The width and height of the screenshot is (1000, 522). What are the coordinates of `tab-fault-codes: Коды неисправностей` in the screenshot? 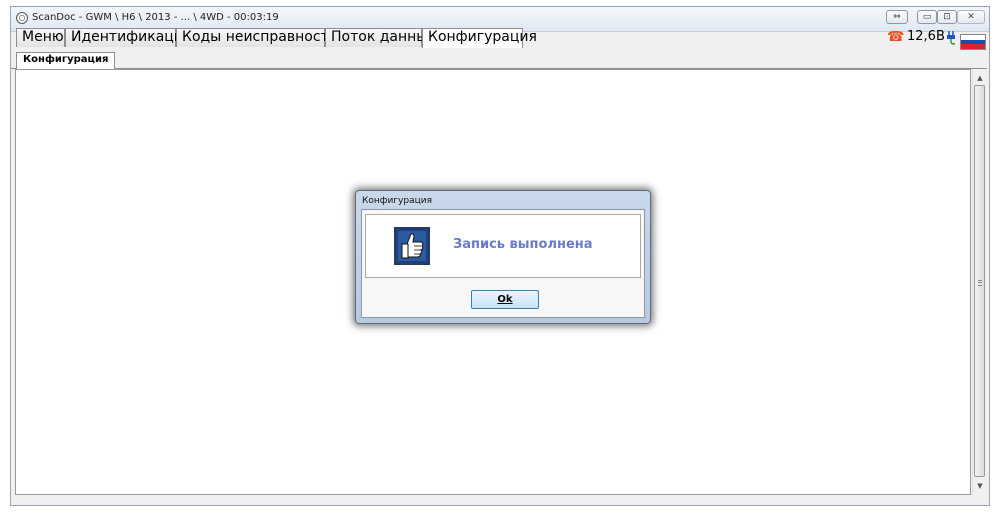 It's located at (261, 37).